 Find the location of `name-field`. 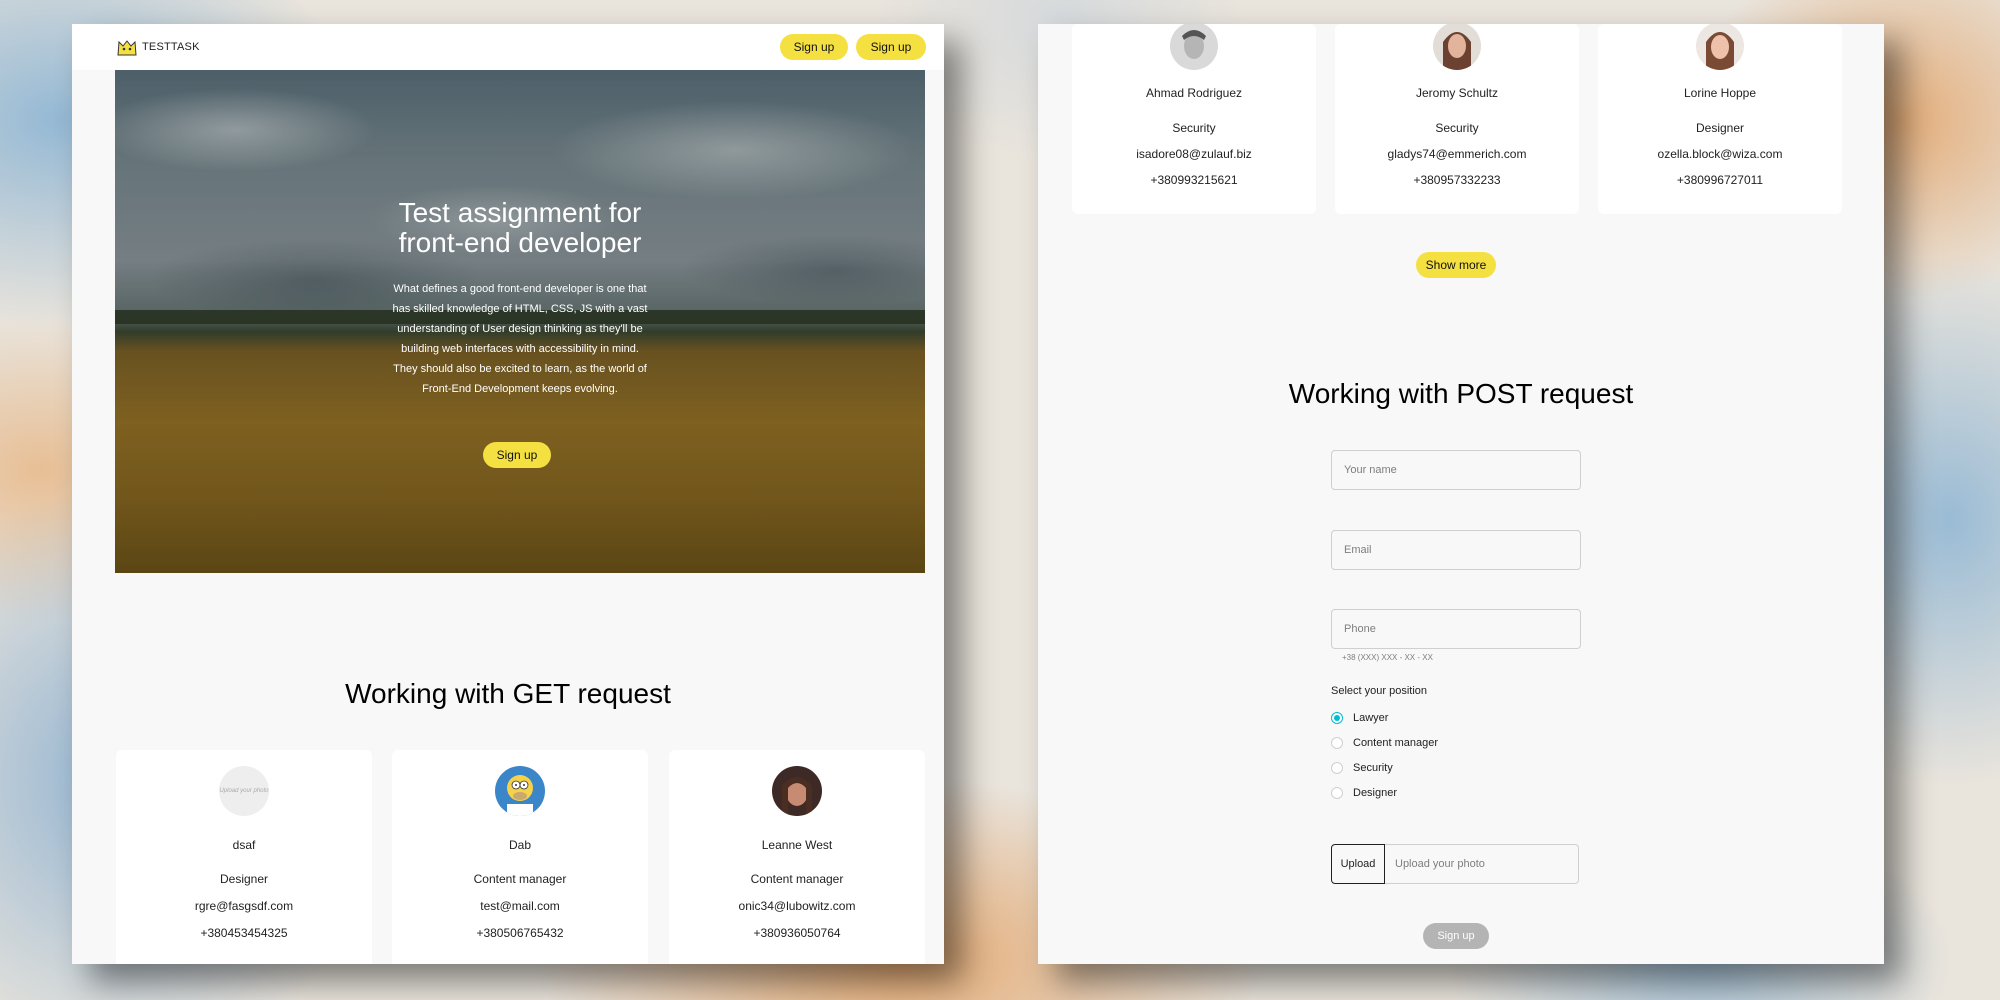

name-field is located at coordinates (1456, 470).